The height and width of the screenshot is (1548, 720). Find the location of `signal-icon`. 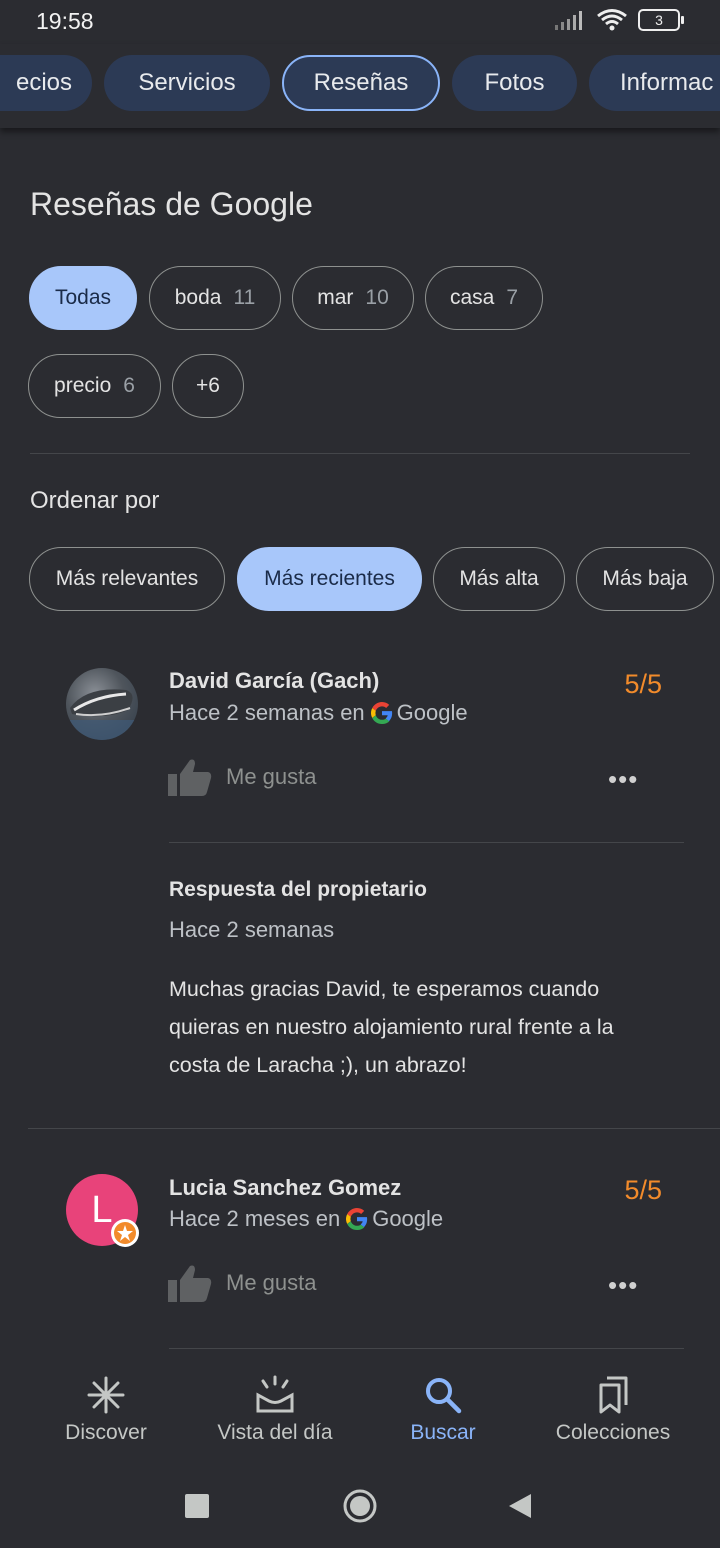

signal-icon is located at coordinates (568, 20).